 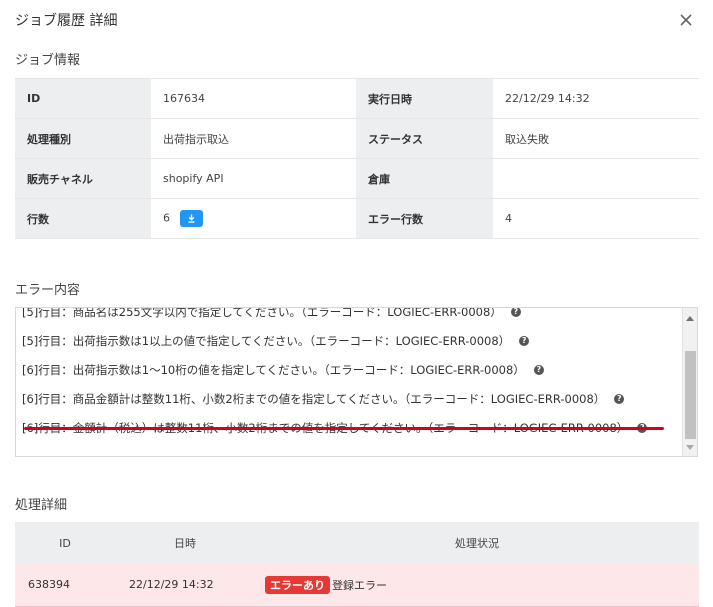 What do you see at coordinates (424, 138) in the screenshot?
I see `info-key-status: ステータス` at bounding box center [424, 138].